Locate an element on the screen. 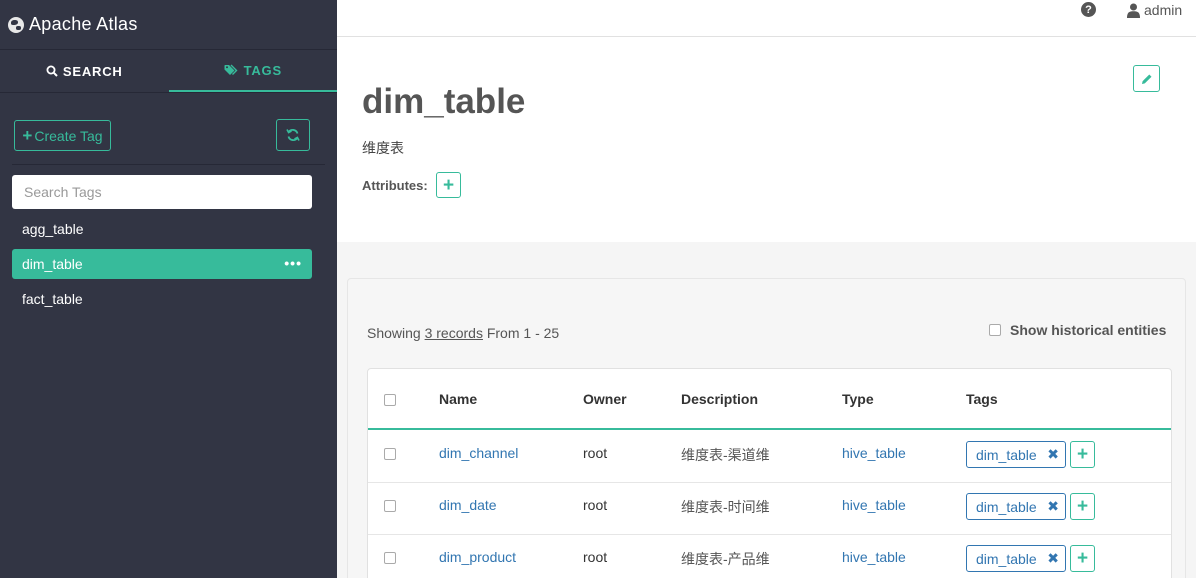  description-cell: 维度表-渠道维 is located at coordinates (725, 455).